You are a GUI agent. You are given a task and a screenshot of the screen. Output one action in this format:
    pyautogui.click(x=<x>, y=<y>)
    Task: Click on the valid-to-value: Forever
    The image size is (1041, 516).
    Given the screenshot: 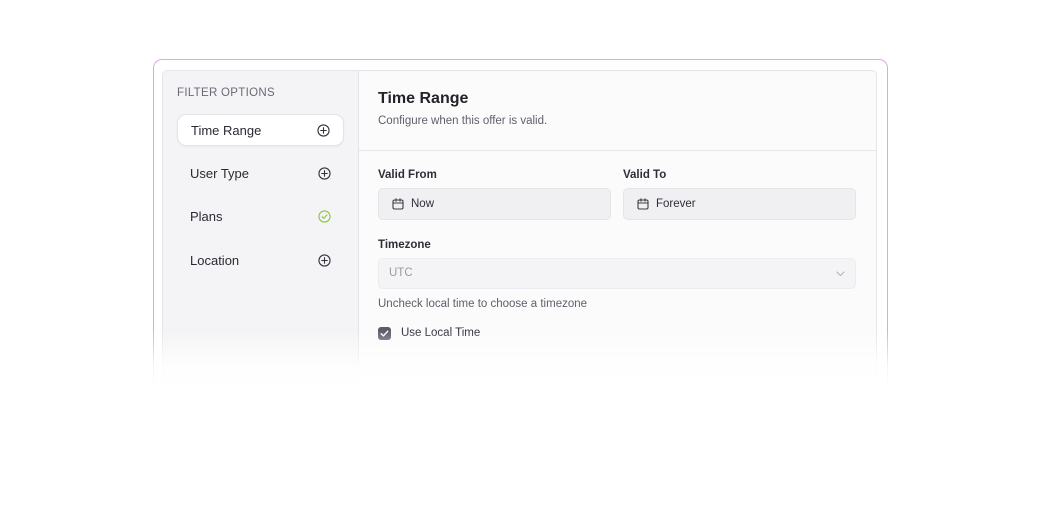 What is the action you would take?
    pyautogui.click(x=676, y=204)
    